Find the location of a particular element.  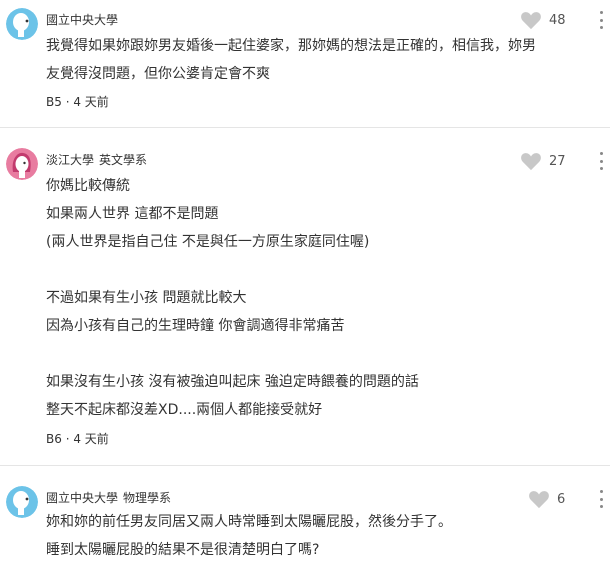

comment-line: (兩人世界是指自己住 不是與任一方原生家庭同住喔) is located at coordinates (208, 242).